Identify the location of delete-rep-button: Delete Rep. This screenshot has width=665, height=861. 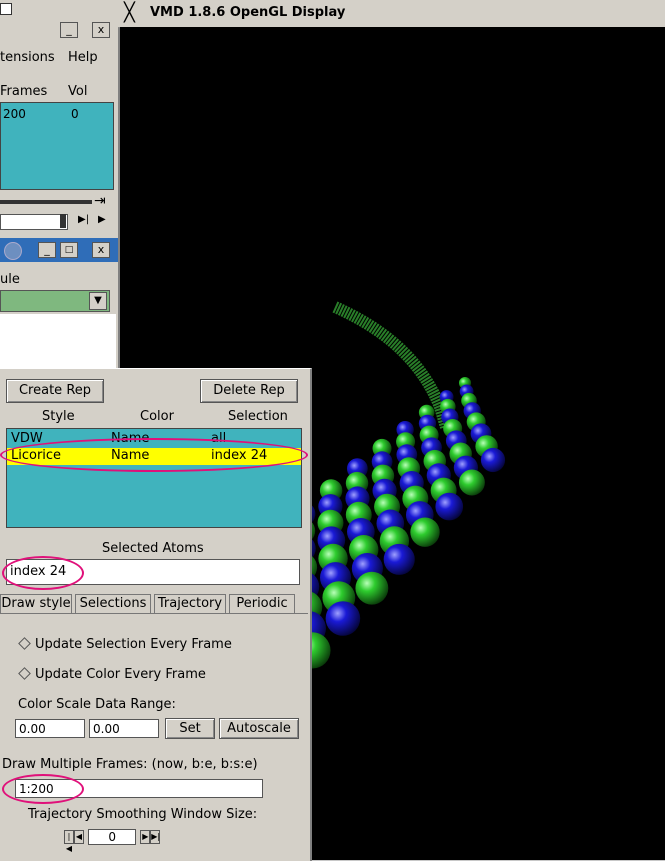
(249, 391).